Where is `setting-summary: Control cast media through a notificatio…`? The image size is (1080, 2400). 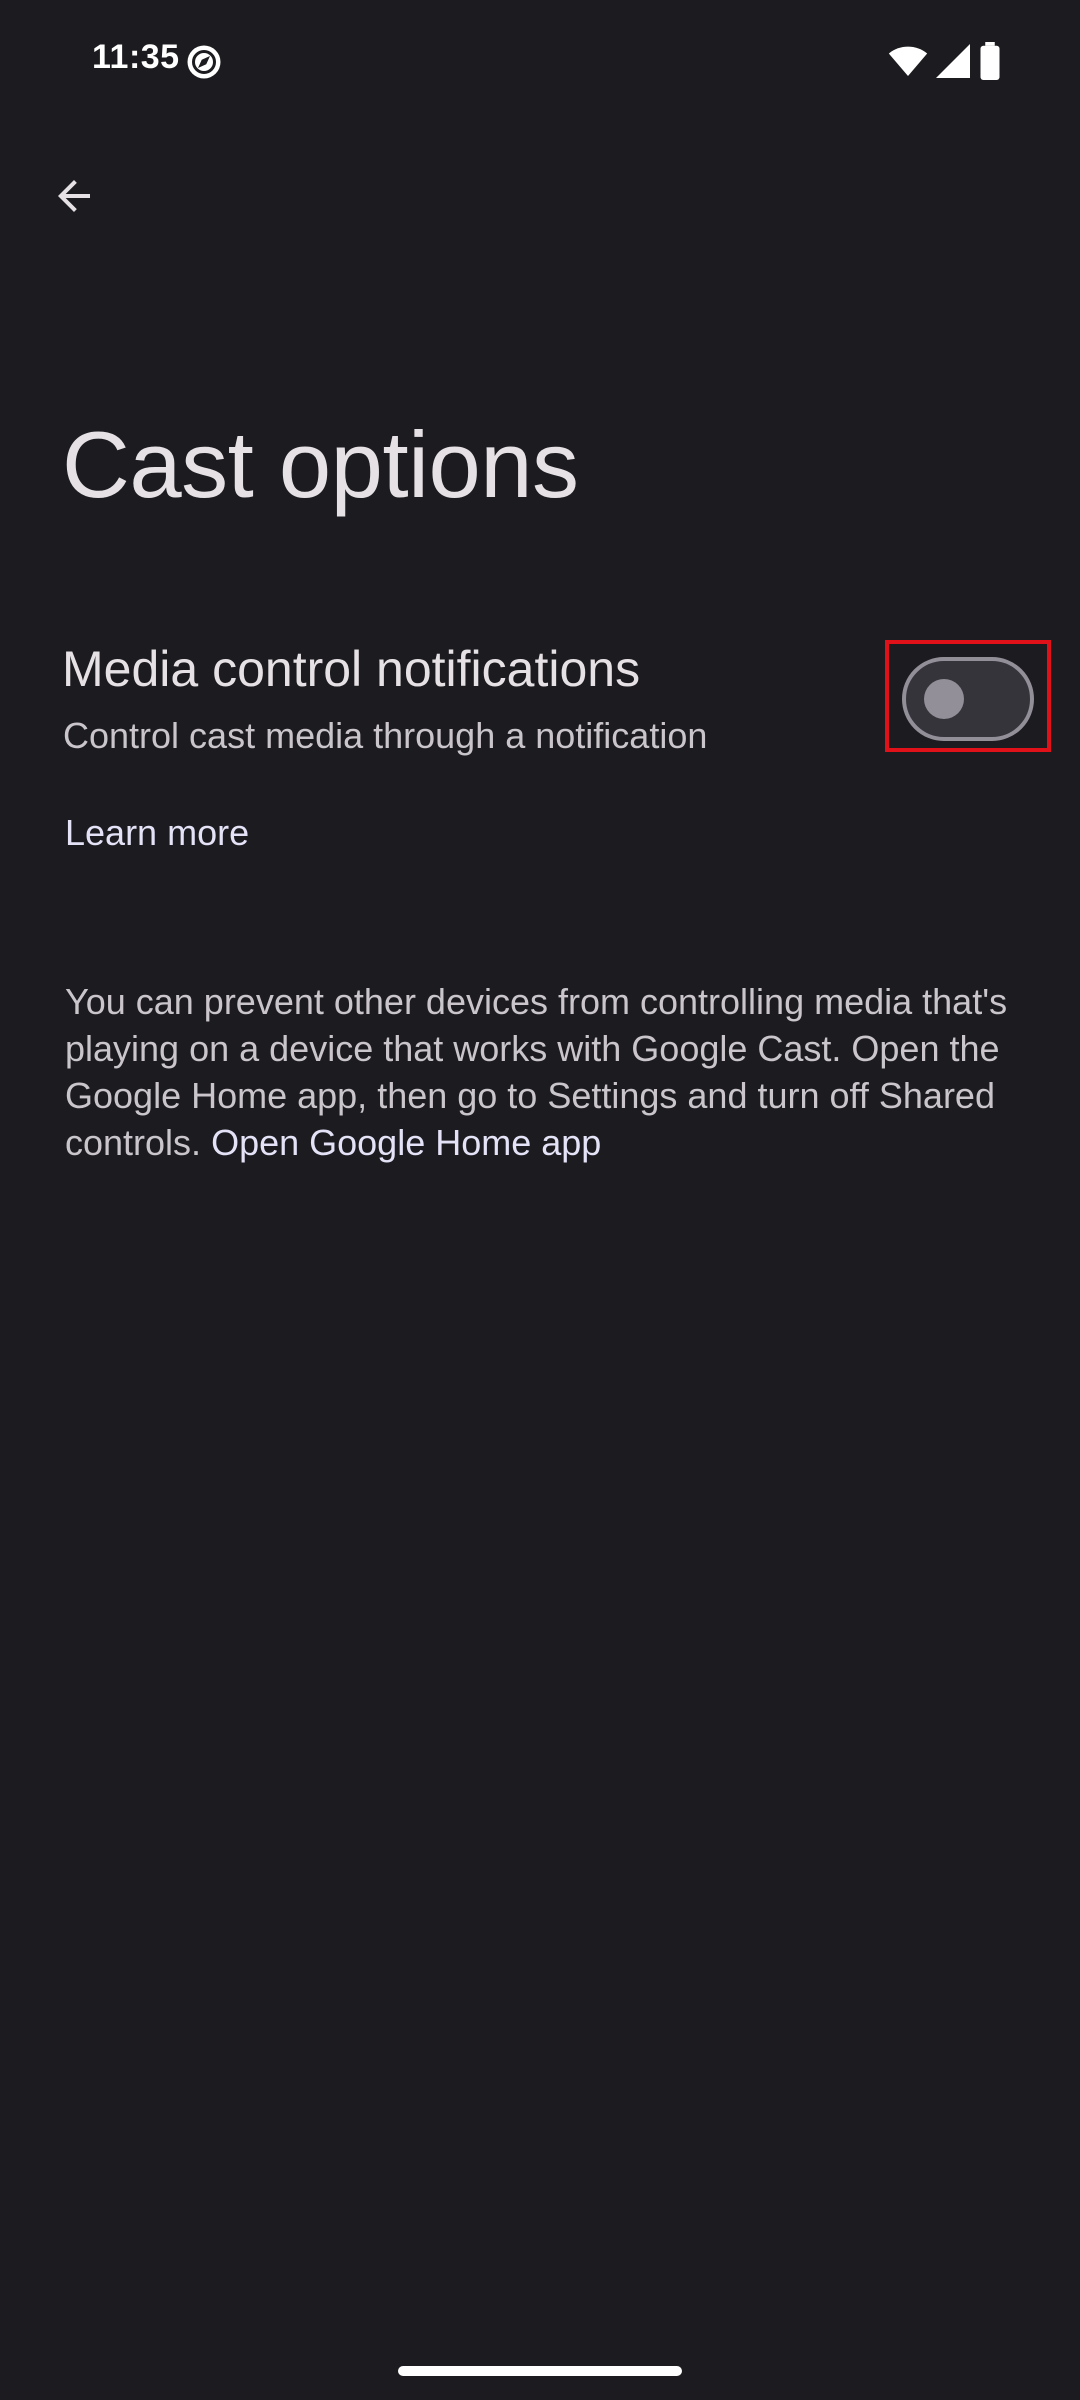
setting-summary: Control cast media through a notificatio… is located at coordinates (385, 735).